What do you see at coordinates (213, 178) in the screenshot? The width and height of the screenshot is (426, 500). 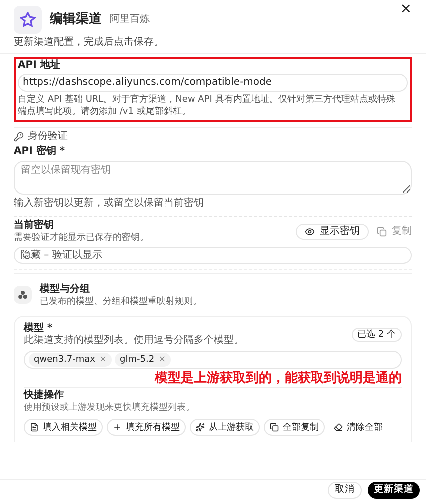 I see `api-key-field: 留空以保留现有密钥` at bounding box center [213, 178].